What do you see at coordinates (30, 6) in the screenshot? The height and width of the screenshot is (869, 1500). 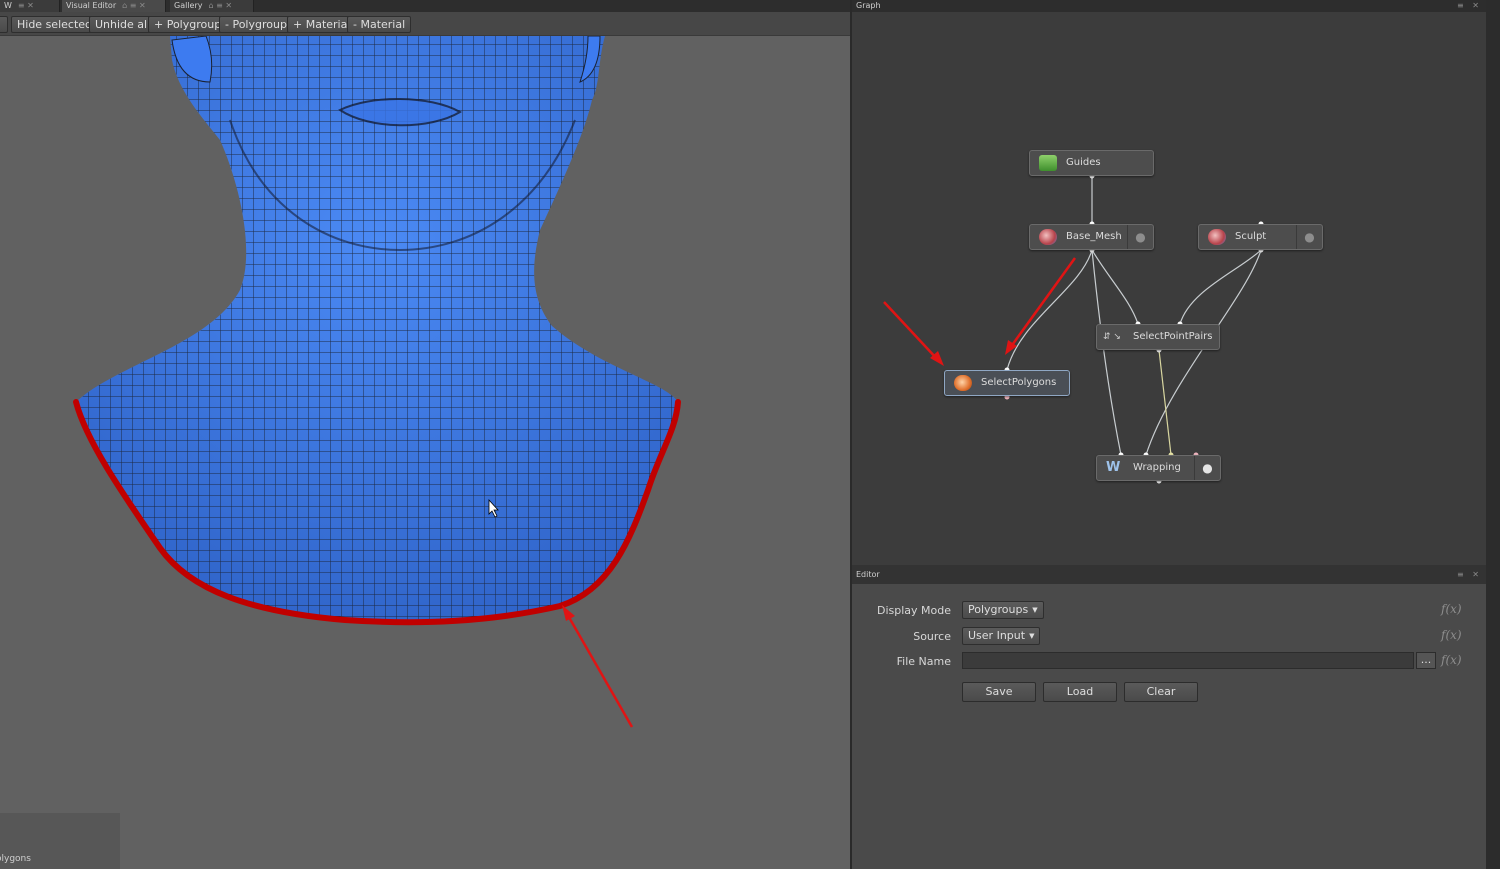 I see `tab-w: W ≡ ✕` at bounding box center [30, 6].